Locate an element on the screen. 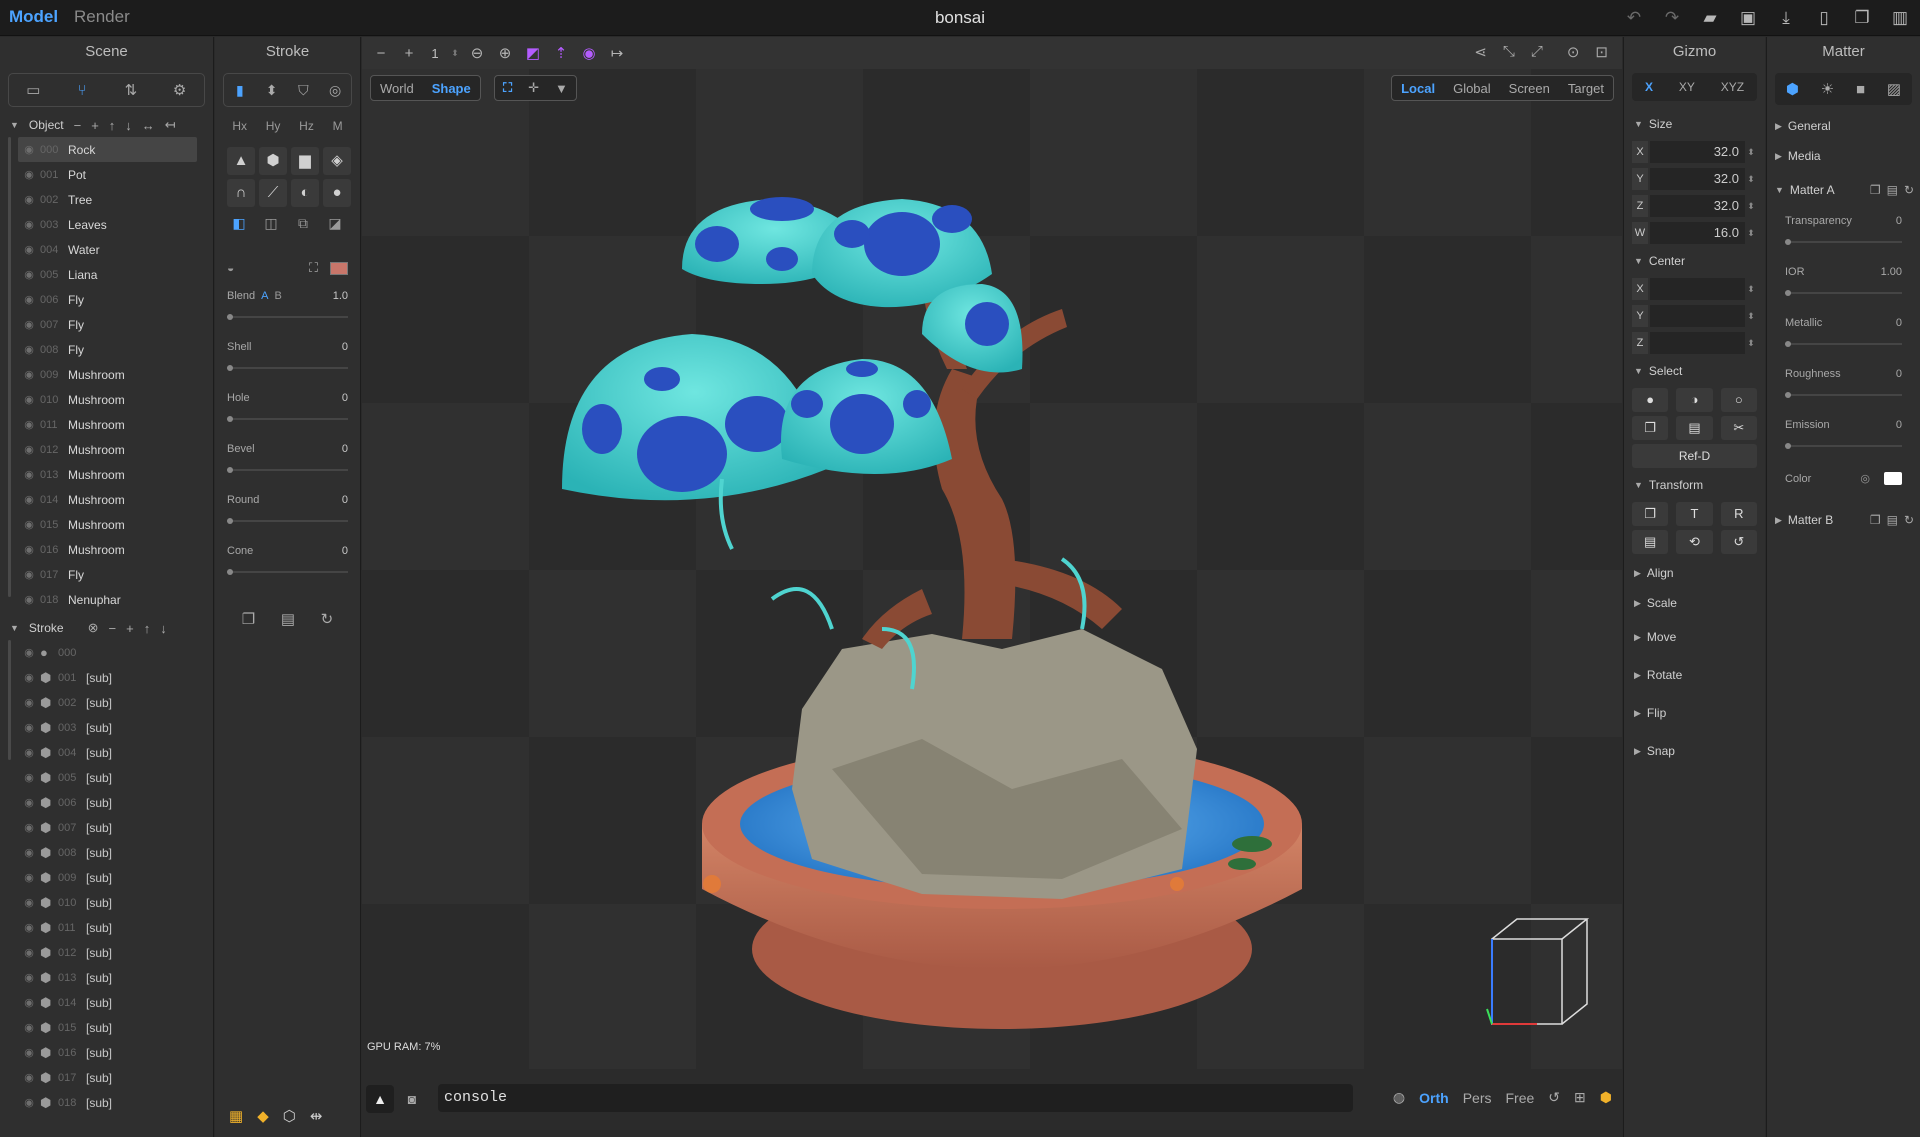 This screenshot has height=1137, width=1920. save-icon: ▣ is located at coordinates (1748, 18).